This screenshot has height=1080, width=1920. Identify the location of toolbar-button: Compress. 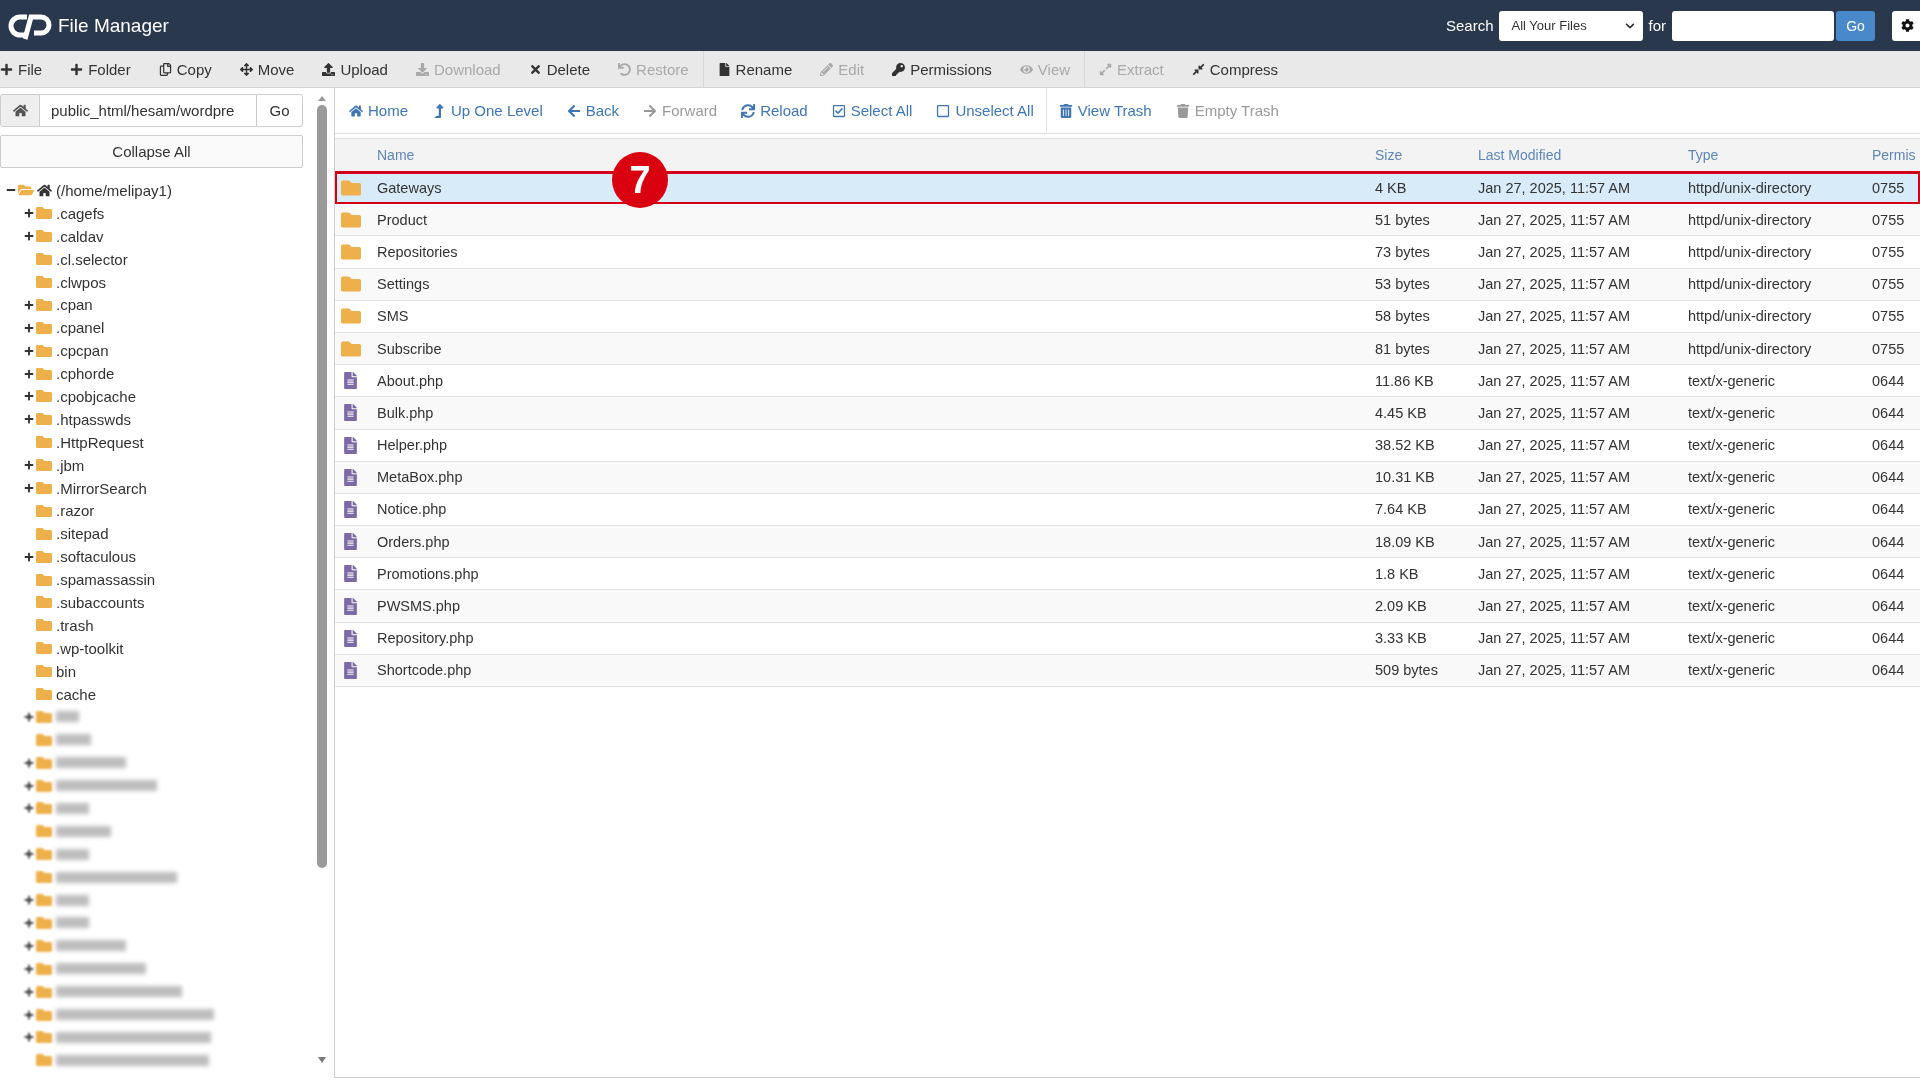
(1235, 69).